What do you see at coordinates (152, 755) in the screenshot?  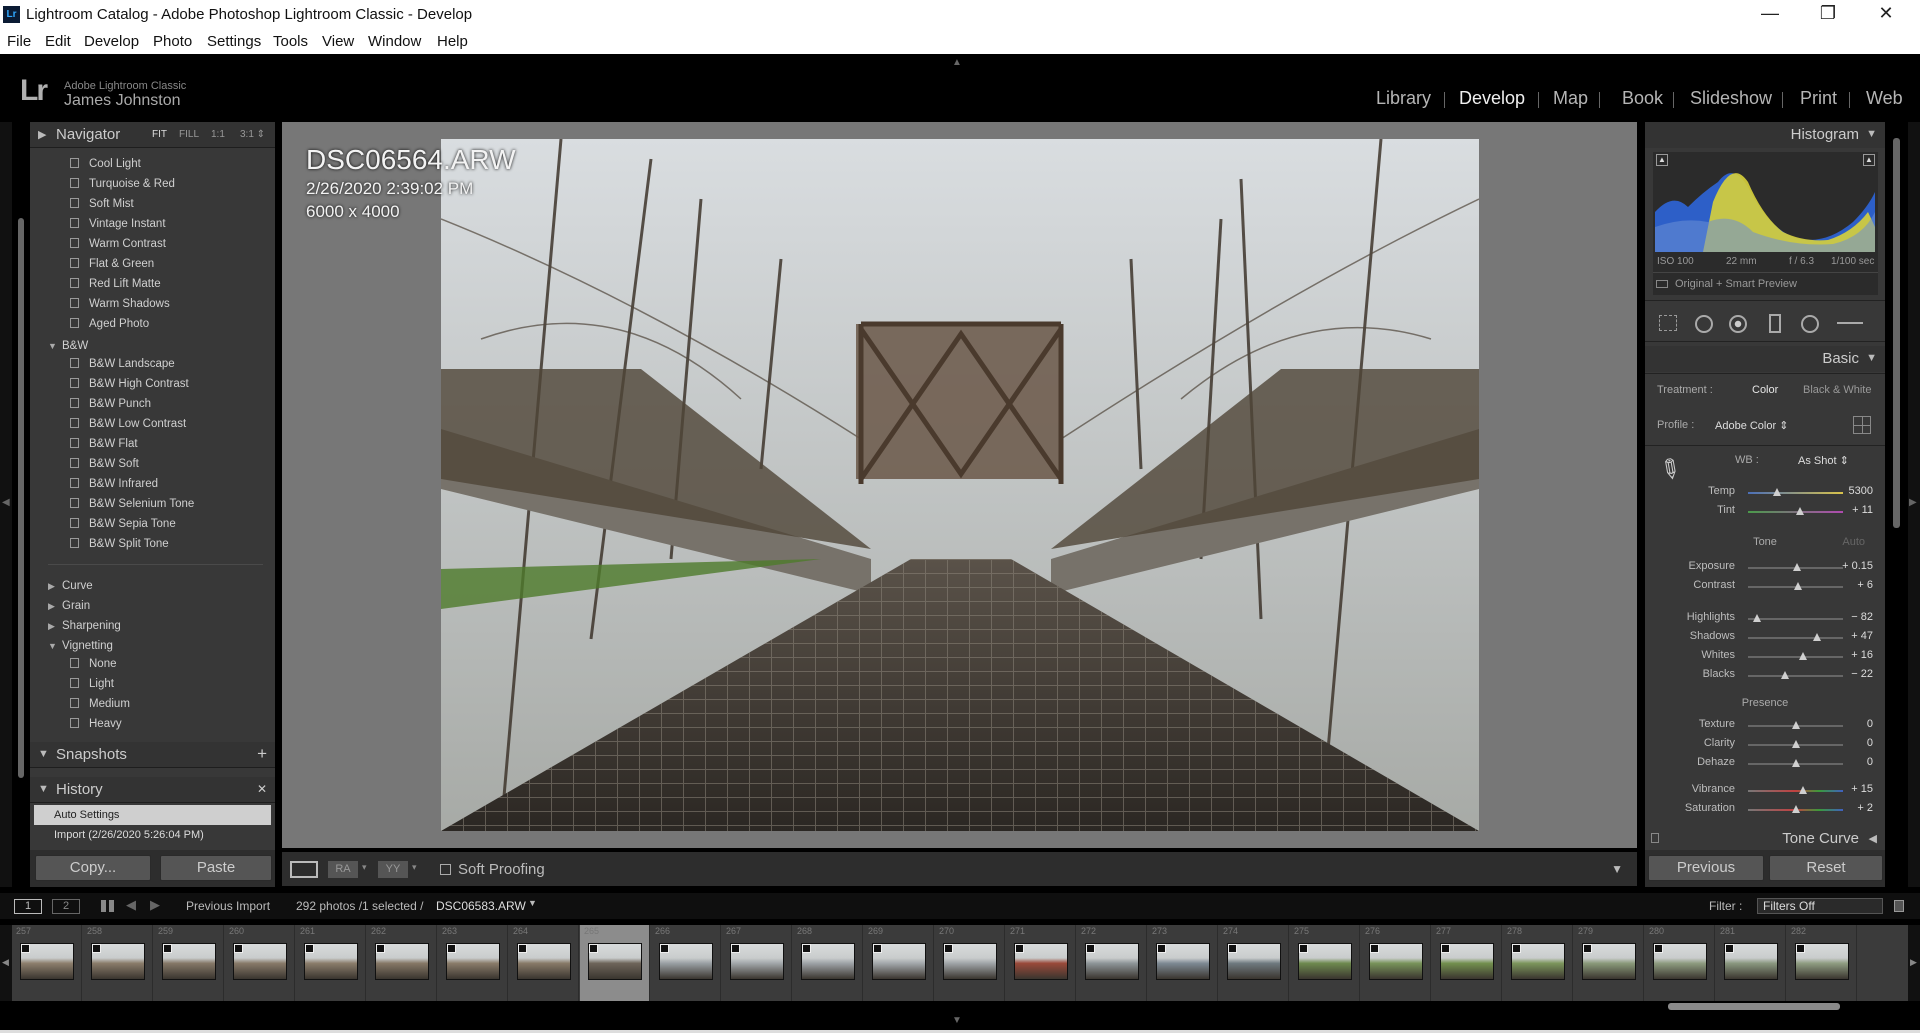 I see `snapshots-header: ▼ Snapshots +` at bounding box center [152, 755].